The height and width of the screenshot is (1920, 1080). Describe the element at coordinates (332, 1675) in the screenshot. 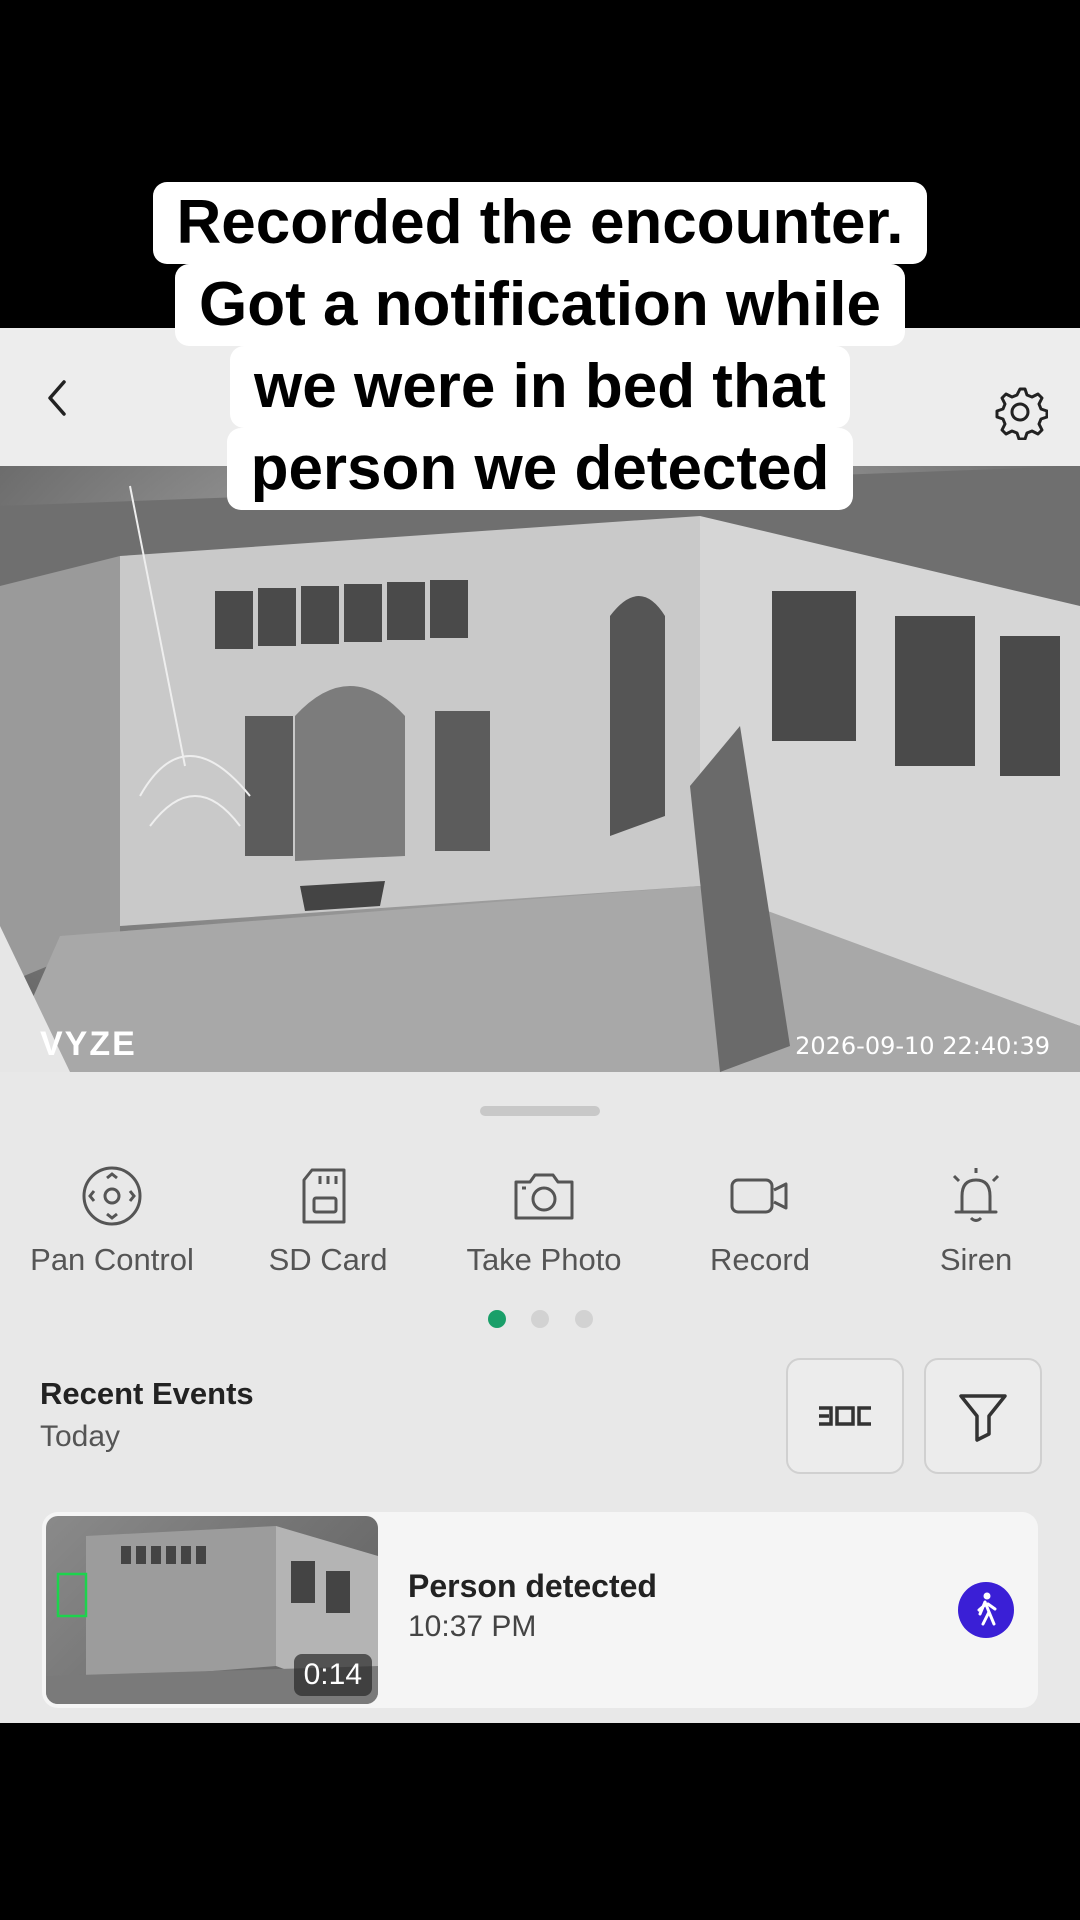

I see `event-duration: 0:14` at that location.